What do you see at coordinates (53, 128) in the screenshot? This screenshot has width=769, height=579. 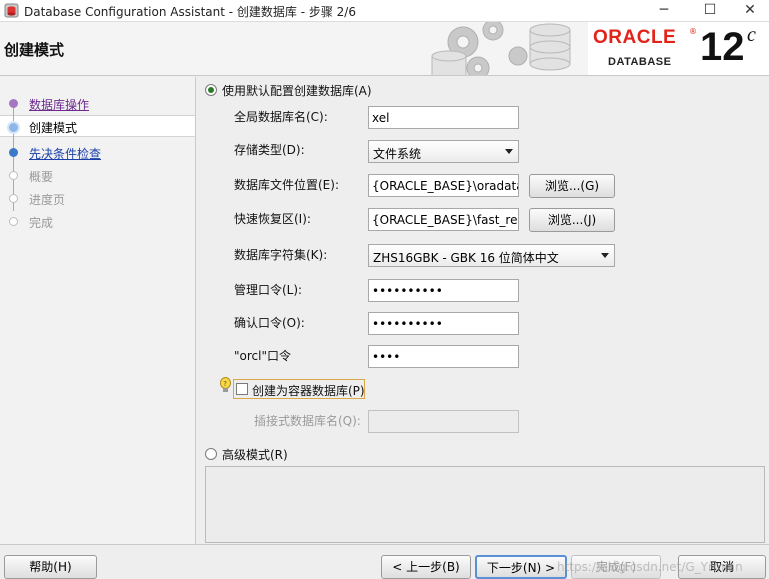 I see `nav-item-creation-mode: 创建模式` at bounding box center [53, 128].